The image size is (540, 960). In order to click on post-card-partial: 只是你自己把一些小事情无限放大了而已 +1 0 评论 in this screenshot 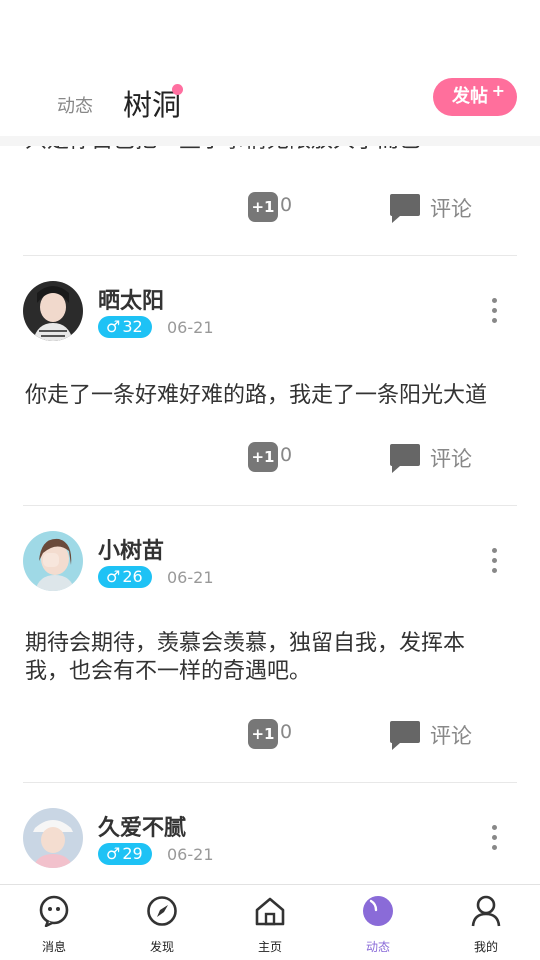, I will do `click(270, 198)`.